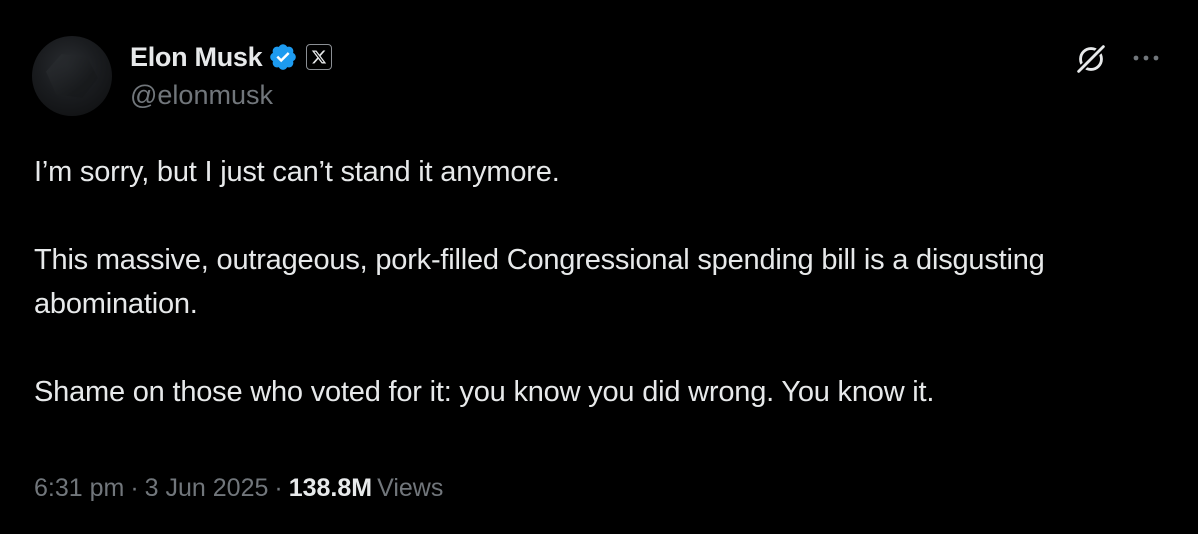 This screenshot has width=1198, height=534. What do you see at coordinates (1146, 58) in the screenshot?
I see `more-icon` at bounding box center [1146, 58].